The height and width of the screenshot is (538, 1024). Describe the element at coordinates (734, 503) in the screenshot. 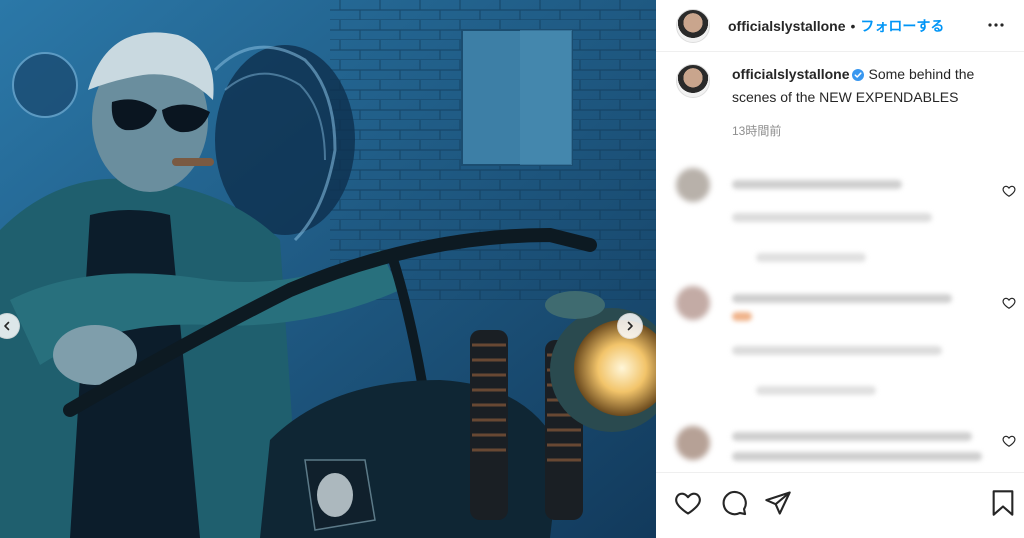

I see `comment-icon` at that location.